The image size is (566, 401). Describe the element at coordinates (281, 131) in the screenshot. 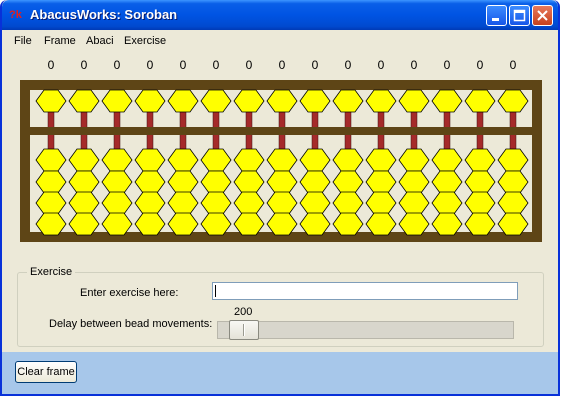

I see `abacus-beam` at that location.